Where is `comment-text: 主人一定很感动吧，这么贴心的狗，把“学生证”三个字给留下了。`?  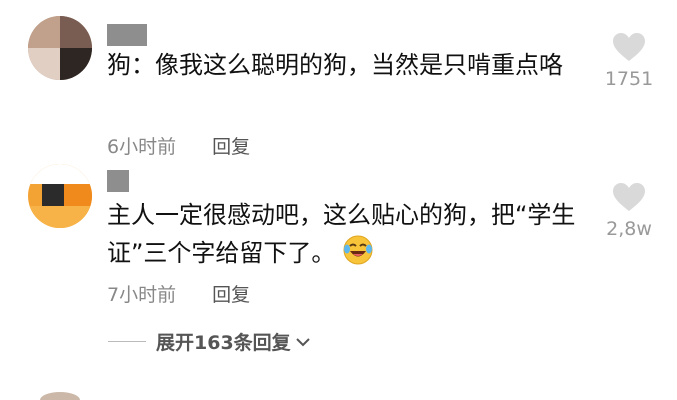 comment-text: 主人一定很感动吧，这么贴心的狗，把“学生证”三个字给留下了。 is located at coordinates (342, 236).